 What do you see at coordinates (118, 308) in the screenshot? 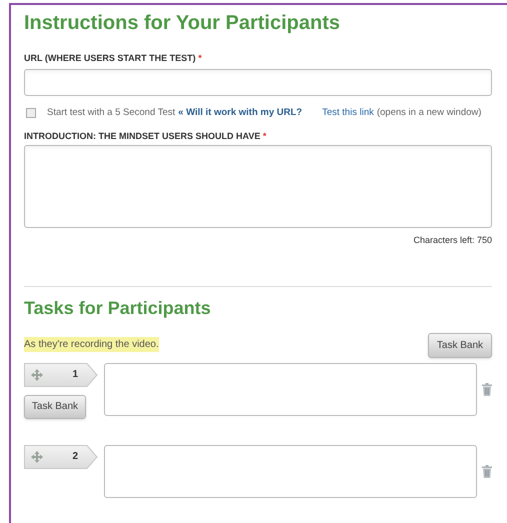
I see `section-heading: Tasks for Participants` at bounding box center [118, 308].